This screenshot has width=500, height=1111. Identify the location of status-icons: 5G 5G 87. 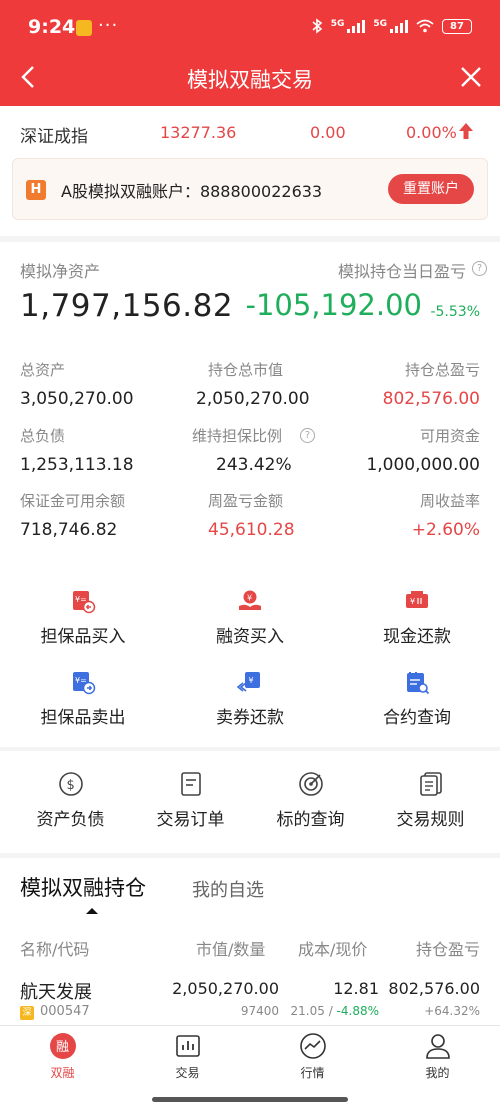
(391, 26).